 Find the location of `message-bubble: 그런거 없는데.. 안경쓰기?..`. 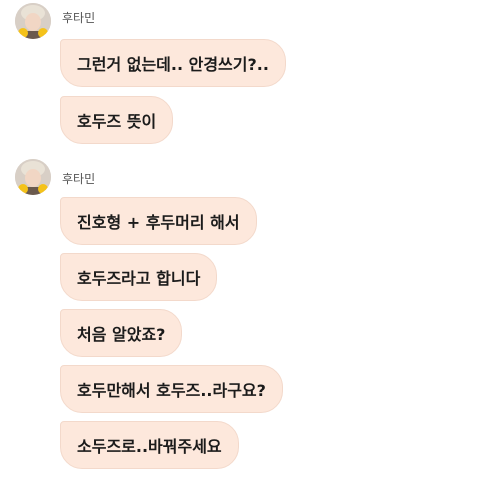

message-bubble: 그런거 없는데.. 안경쓰기?.. is located at coordinates (173, 63).